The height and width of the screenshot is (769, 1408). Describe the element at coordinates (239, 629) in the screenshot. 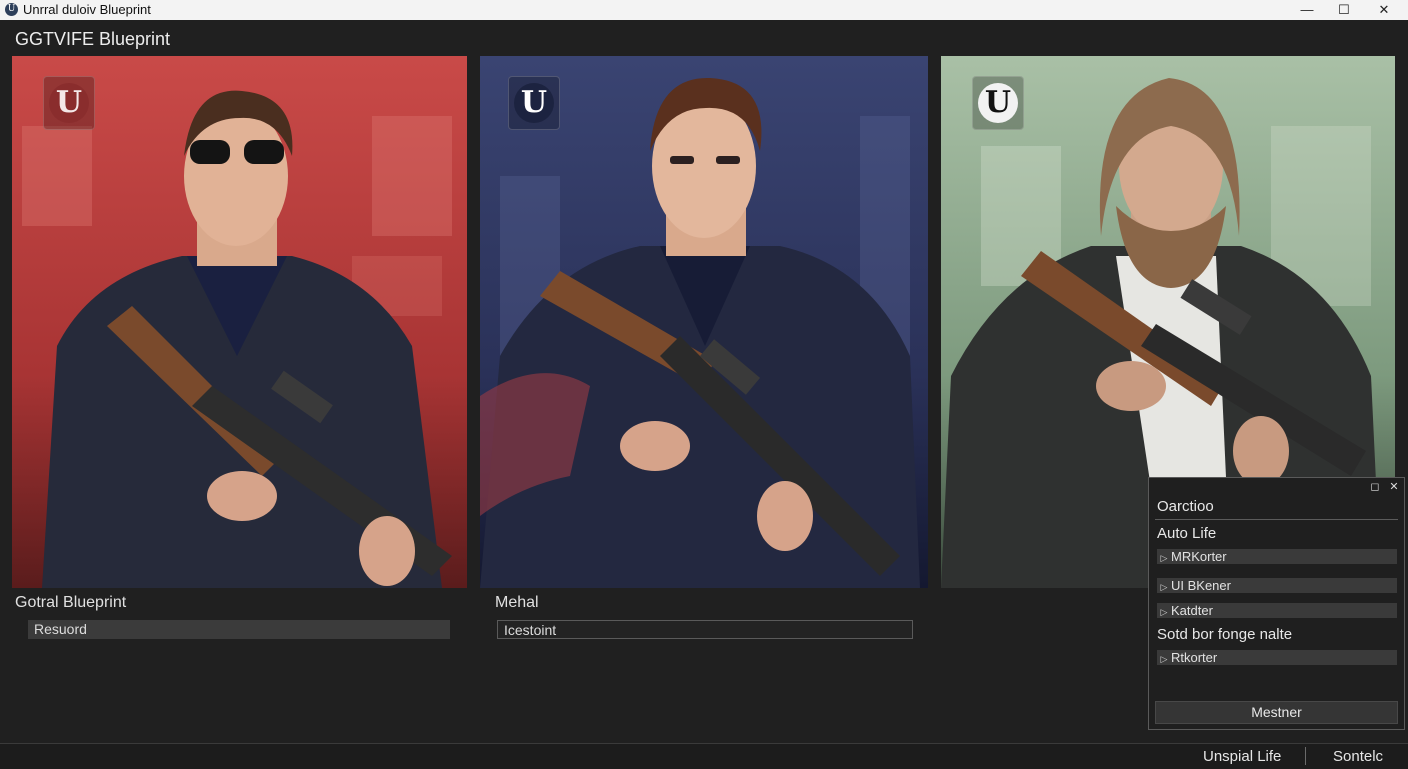

I see `card-1-field: Resuord` at that location.